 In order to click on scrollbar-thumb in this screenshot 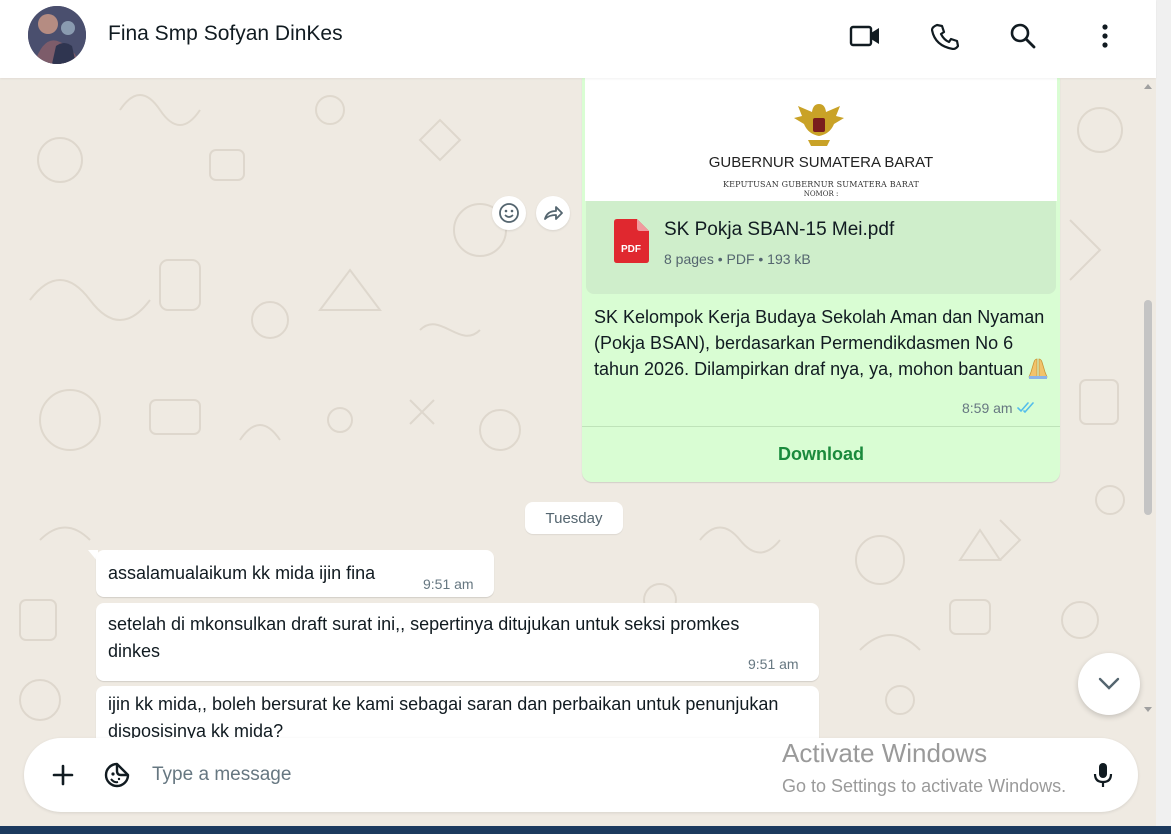, I will do `click(1148, 407)`.